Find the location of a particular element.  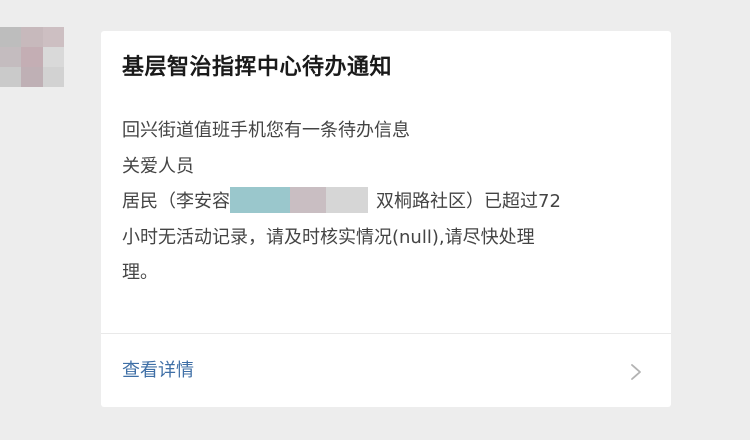

view-details-row: 查看详情 is located at coordinates (386, 370).